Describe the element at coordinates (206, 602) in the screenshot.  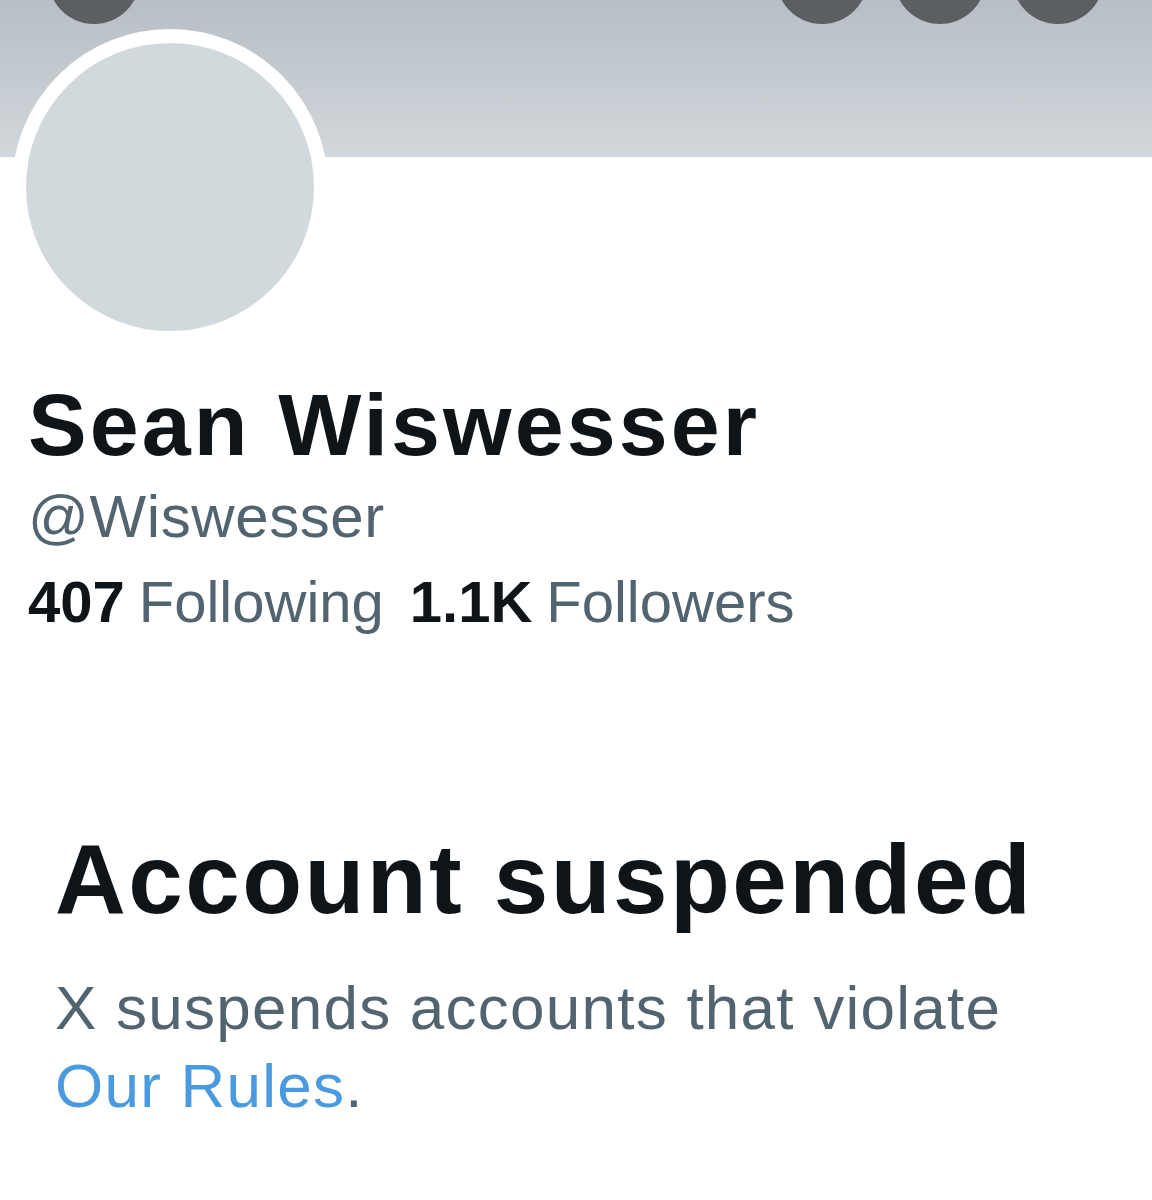
I see `stat-link: 407 Following` at that location.